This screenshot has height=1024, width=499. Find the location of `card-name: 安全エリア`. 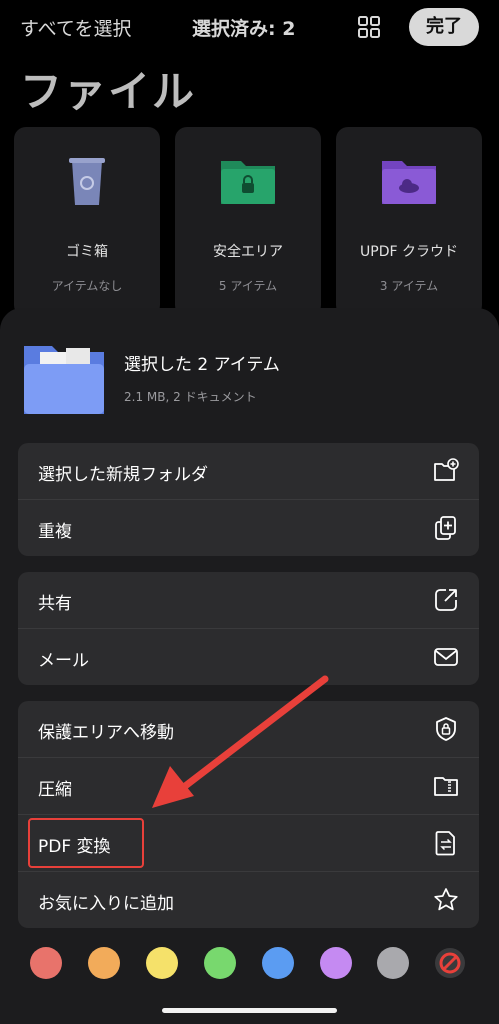

card-name: 安全エリア is located at coordinates (248, 252).